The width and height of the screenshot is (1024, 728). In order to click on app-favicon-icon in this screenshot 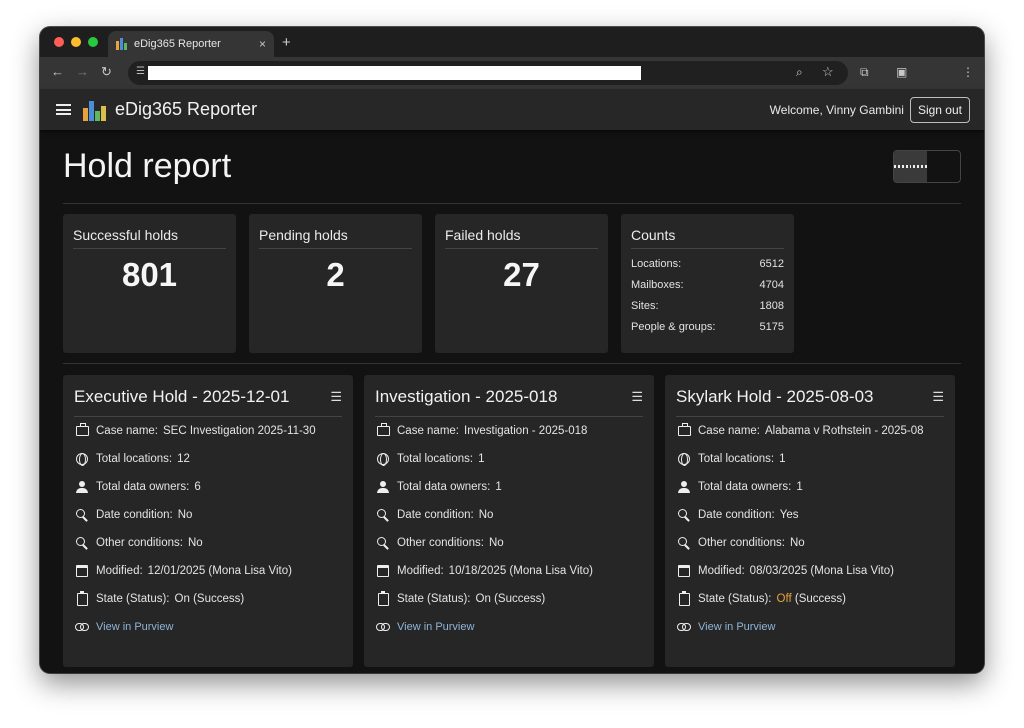, I will do `click(122, 44)`.